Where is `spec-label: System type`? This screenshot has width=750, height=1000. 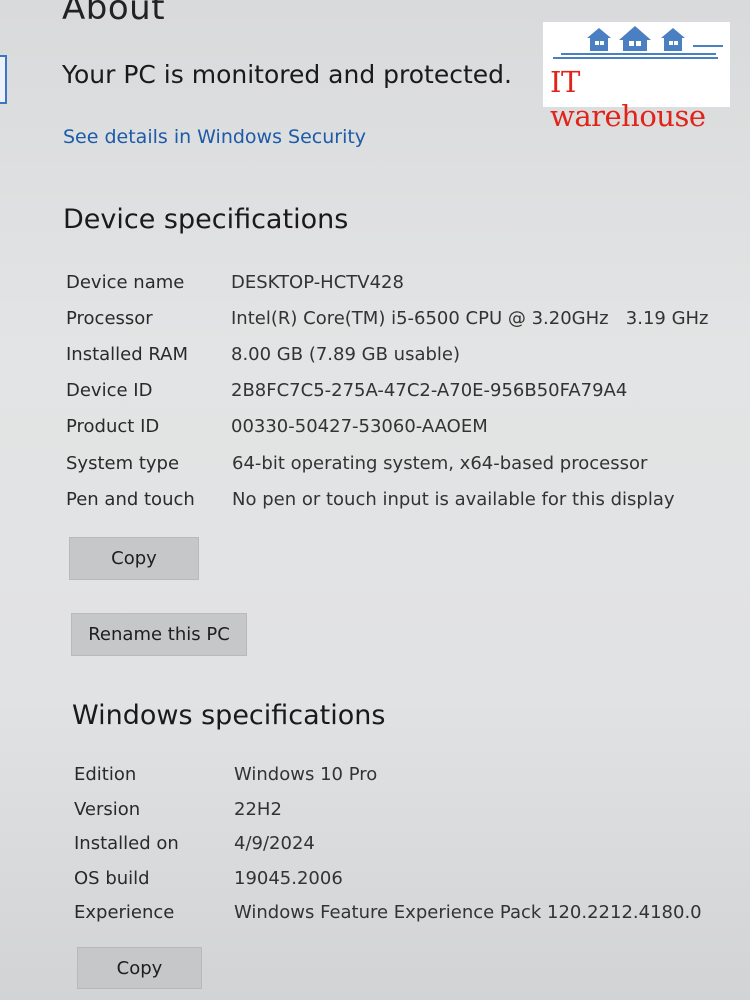
spec-label: System type is located at coordinates (123, 463).